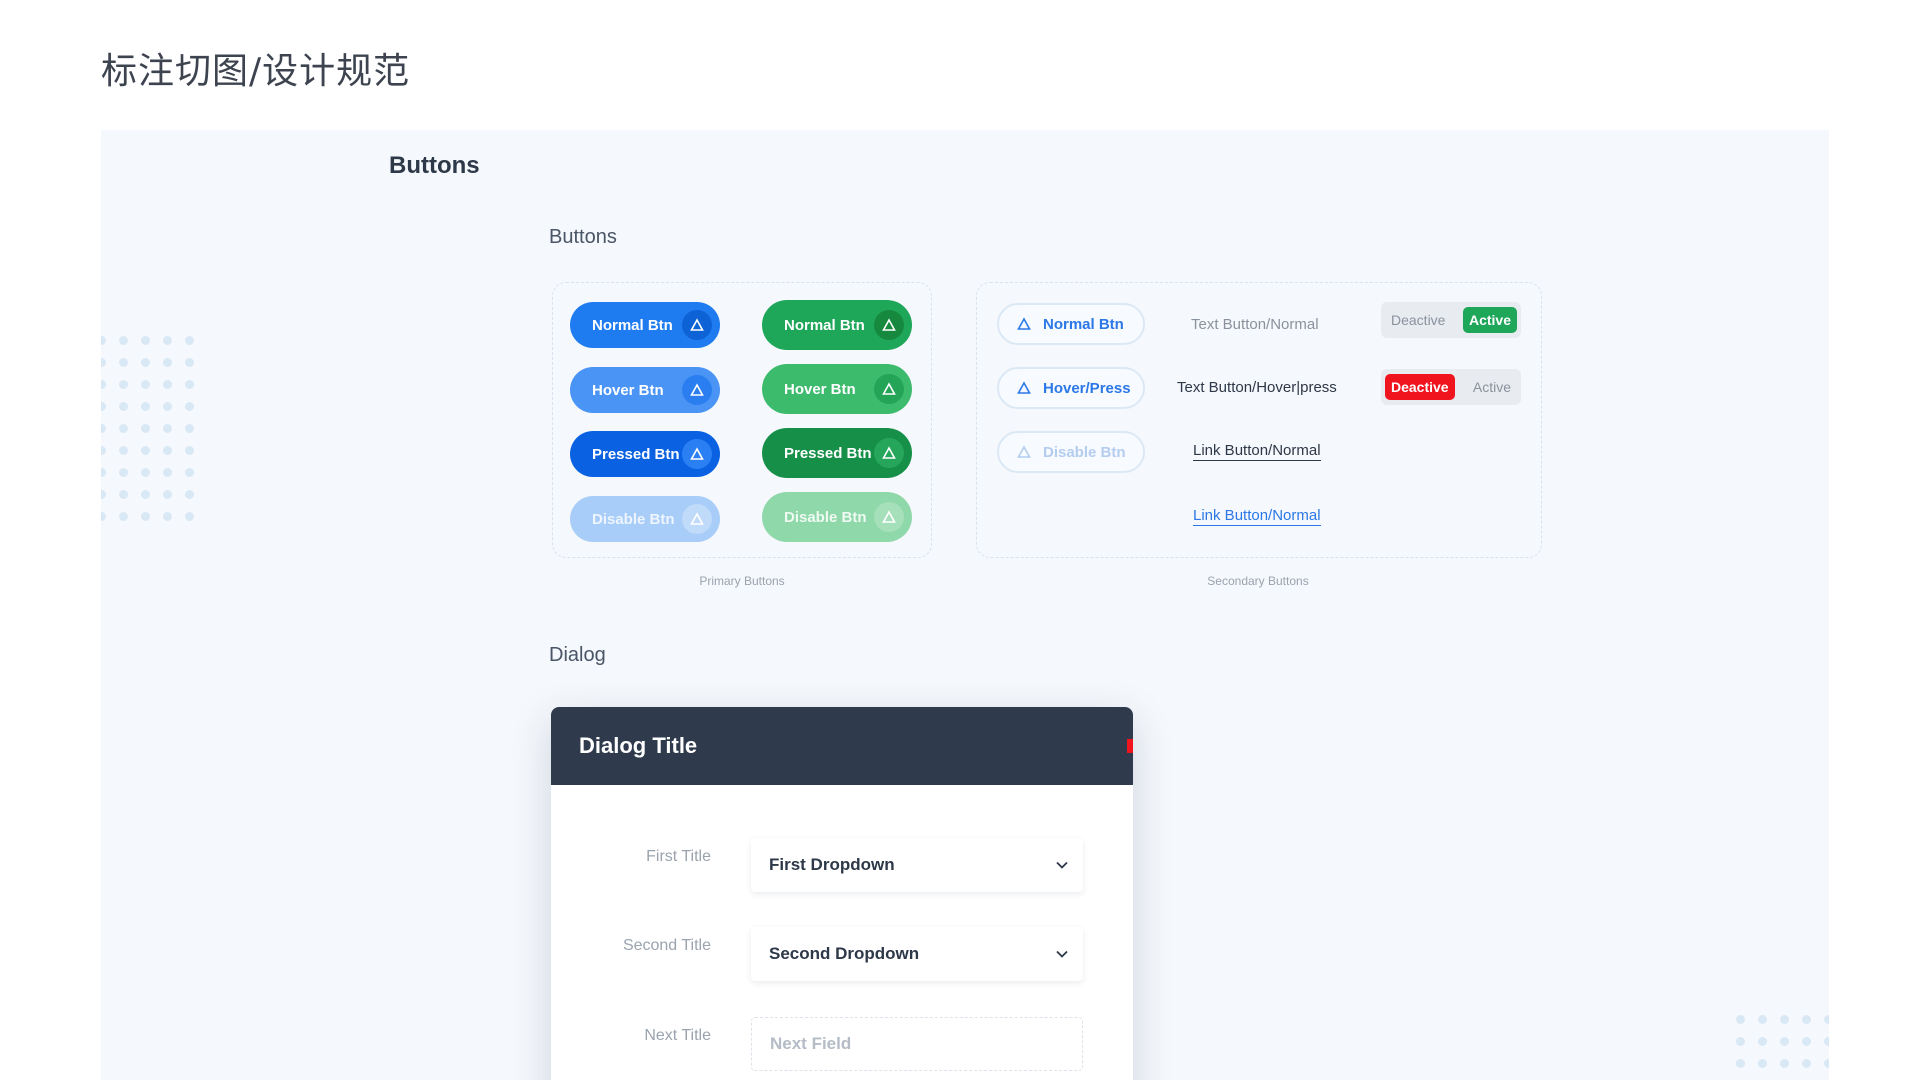 Image resolution: width=1920 pixels, height=1080 pixels. What do you see at coordinates (677, 1035) in the screenshot?
I see `form-label-next: Next Title` at bounding box center [677, 1035].